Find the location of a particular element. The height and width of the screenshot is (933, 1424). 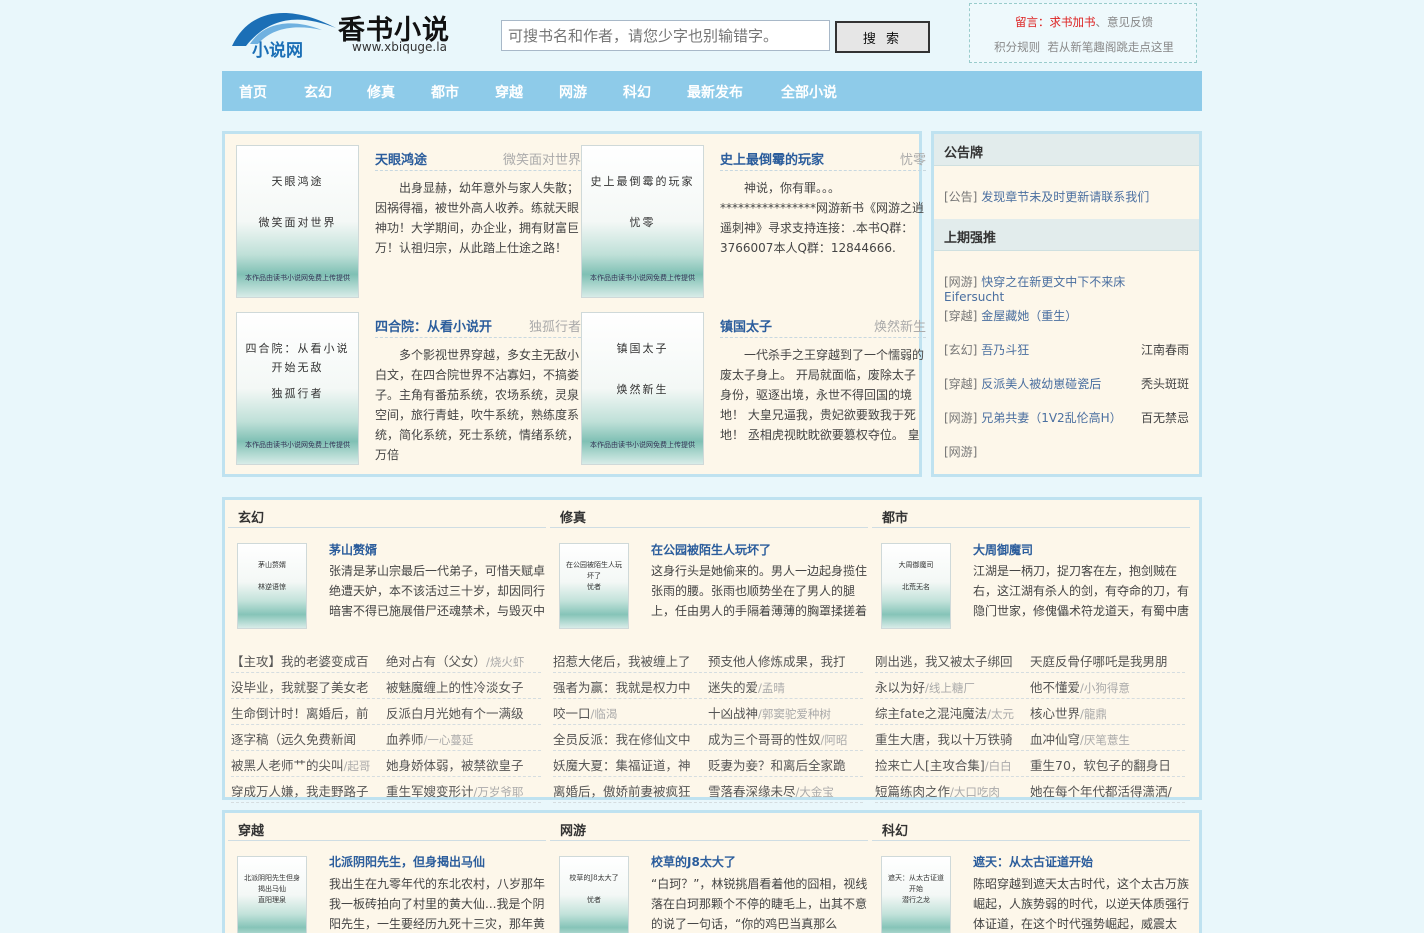

points-rules-link: 积分规则 is located at coordinates (1017, 47).